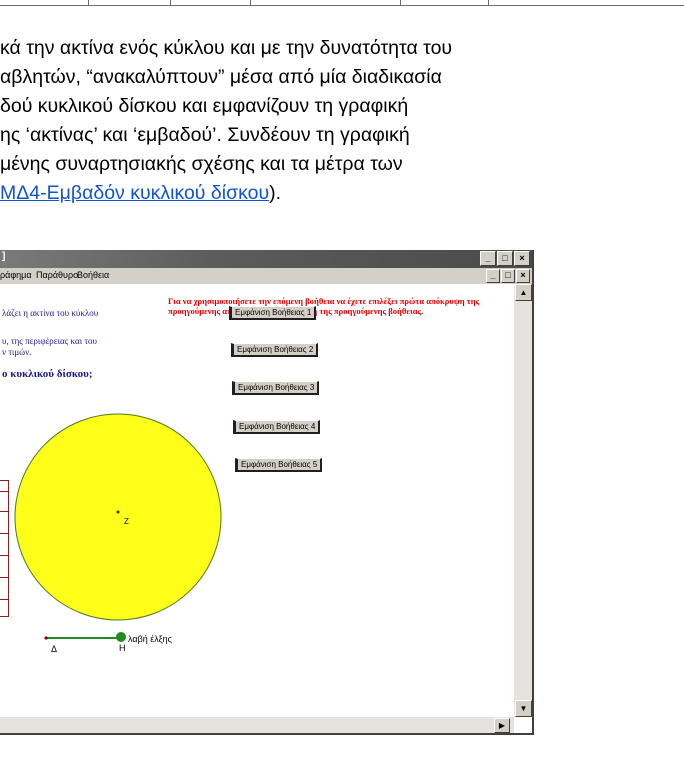 The width and height of the screenshot is (684, 757). Describe the element at coordinates (257, 725) in the screenshot. I see `horizontal-scrollbar: ▶` at that location.